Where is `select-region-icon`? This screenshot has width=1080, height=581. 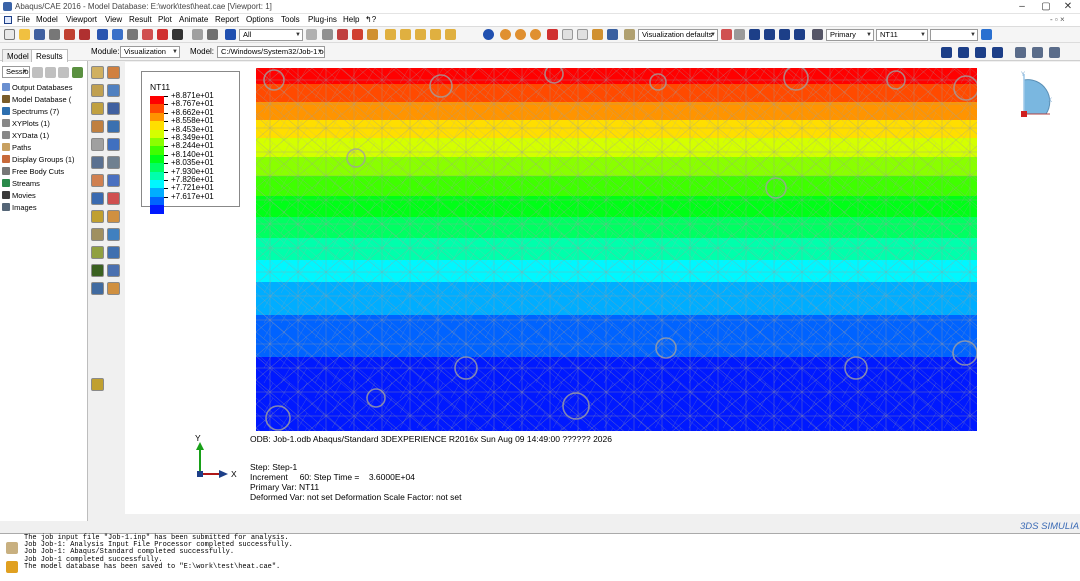
select-region-icon is located at coordinates (327, 34).